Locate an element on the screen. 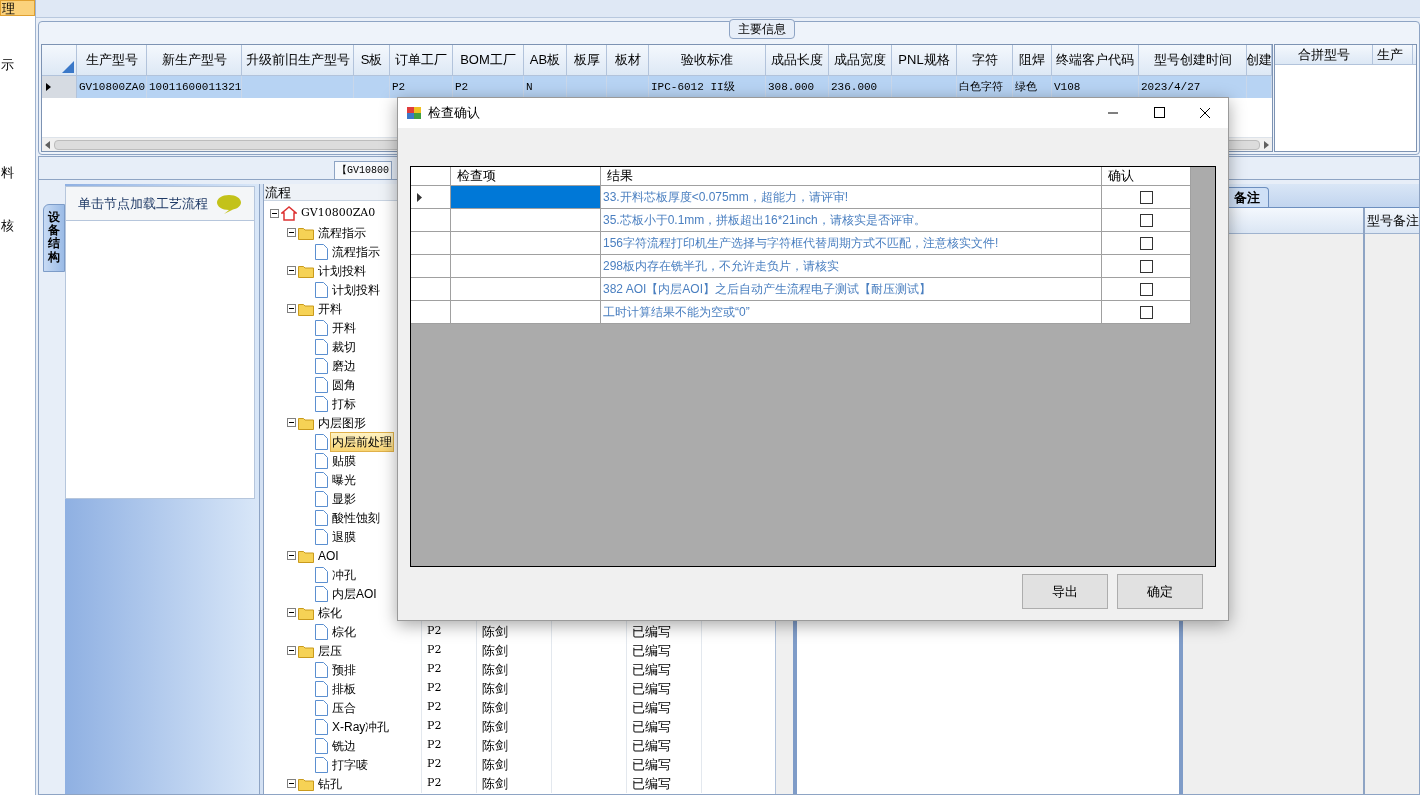 The height and width of the screenshot is (795, 1420). column-header: 验收标准 is located at coordinates (707, 60).